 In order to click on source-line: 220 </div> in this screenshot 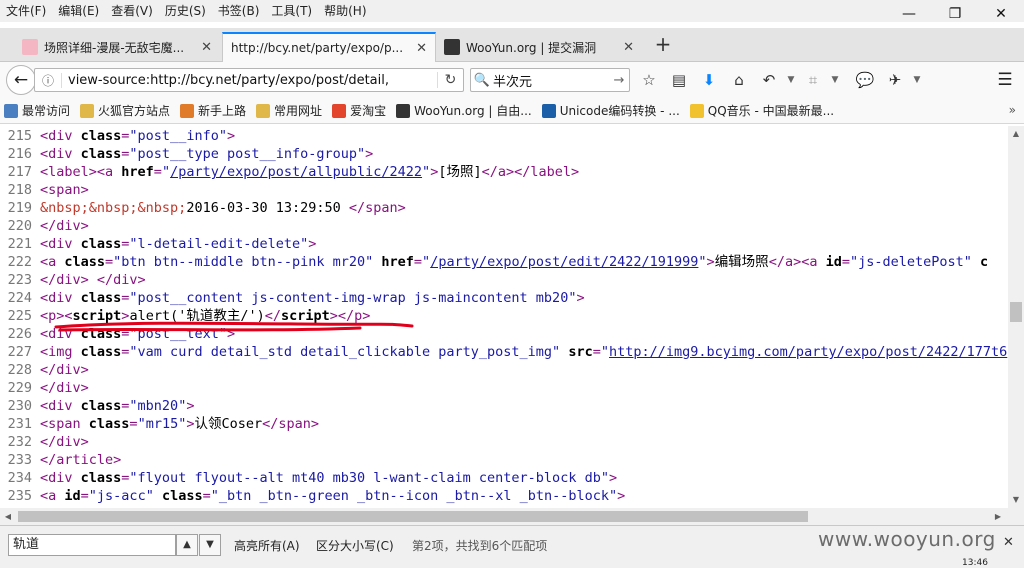, I will do `click(504, 226)`.